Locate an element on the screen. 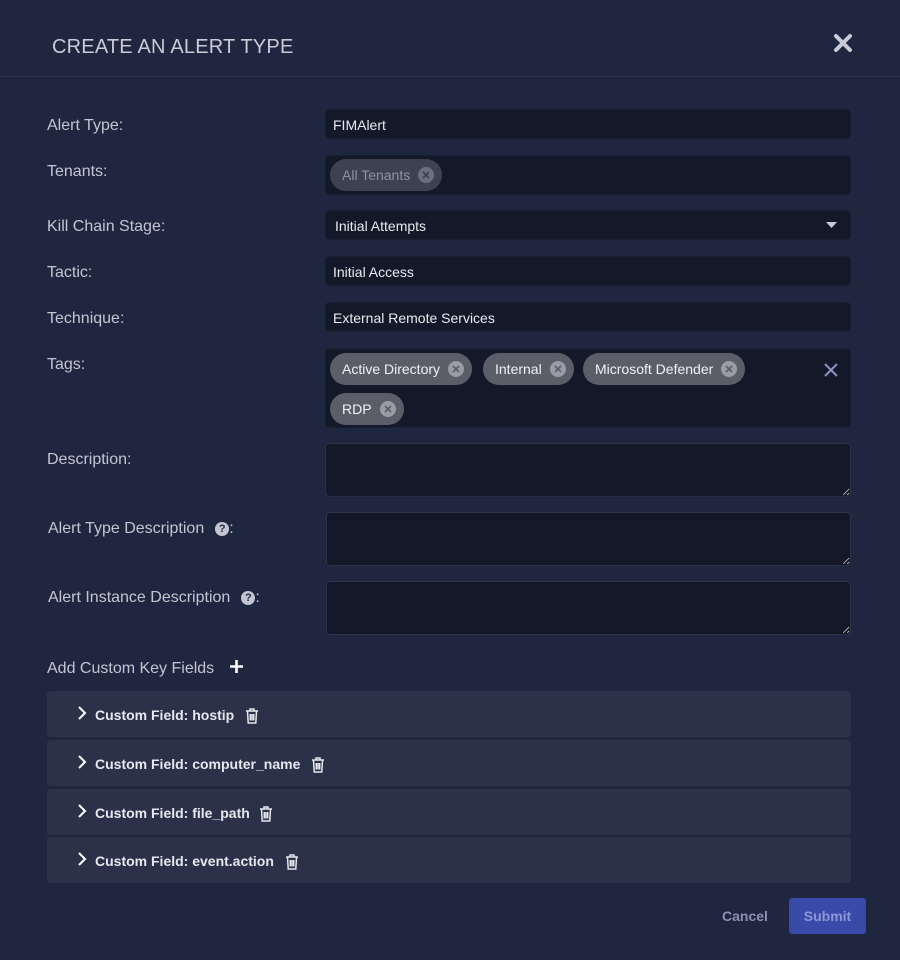 The height and width of the screenshot is (960, 900). tag-chip: Microsoft Defender is located at coordinates (664, 369).